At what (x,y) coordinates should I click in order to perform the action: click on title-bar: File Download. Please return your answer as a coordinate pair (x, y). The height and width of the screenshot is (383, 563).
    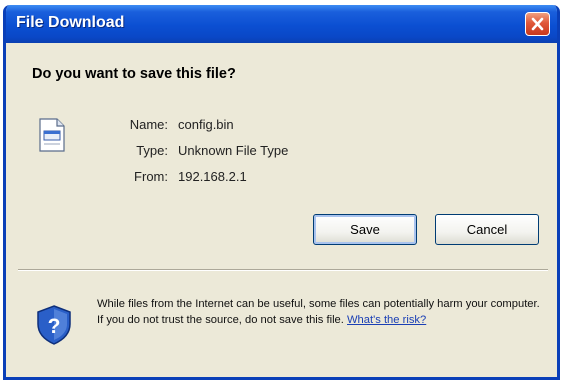
    Looking at the image, I should click on (281, 24).